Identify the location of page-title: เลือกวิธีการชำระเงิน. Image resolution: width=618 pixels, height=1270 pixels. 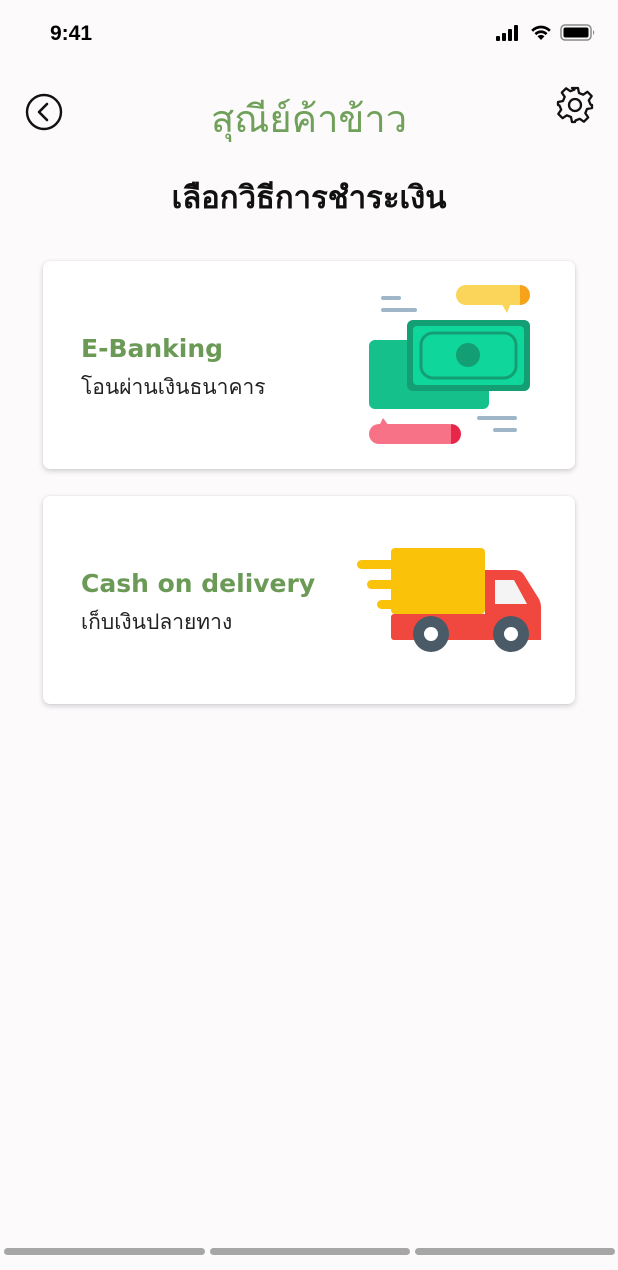
(309, 198).